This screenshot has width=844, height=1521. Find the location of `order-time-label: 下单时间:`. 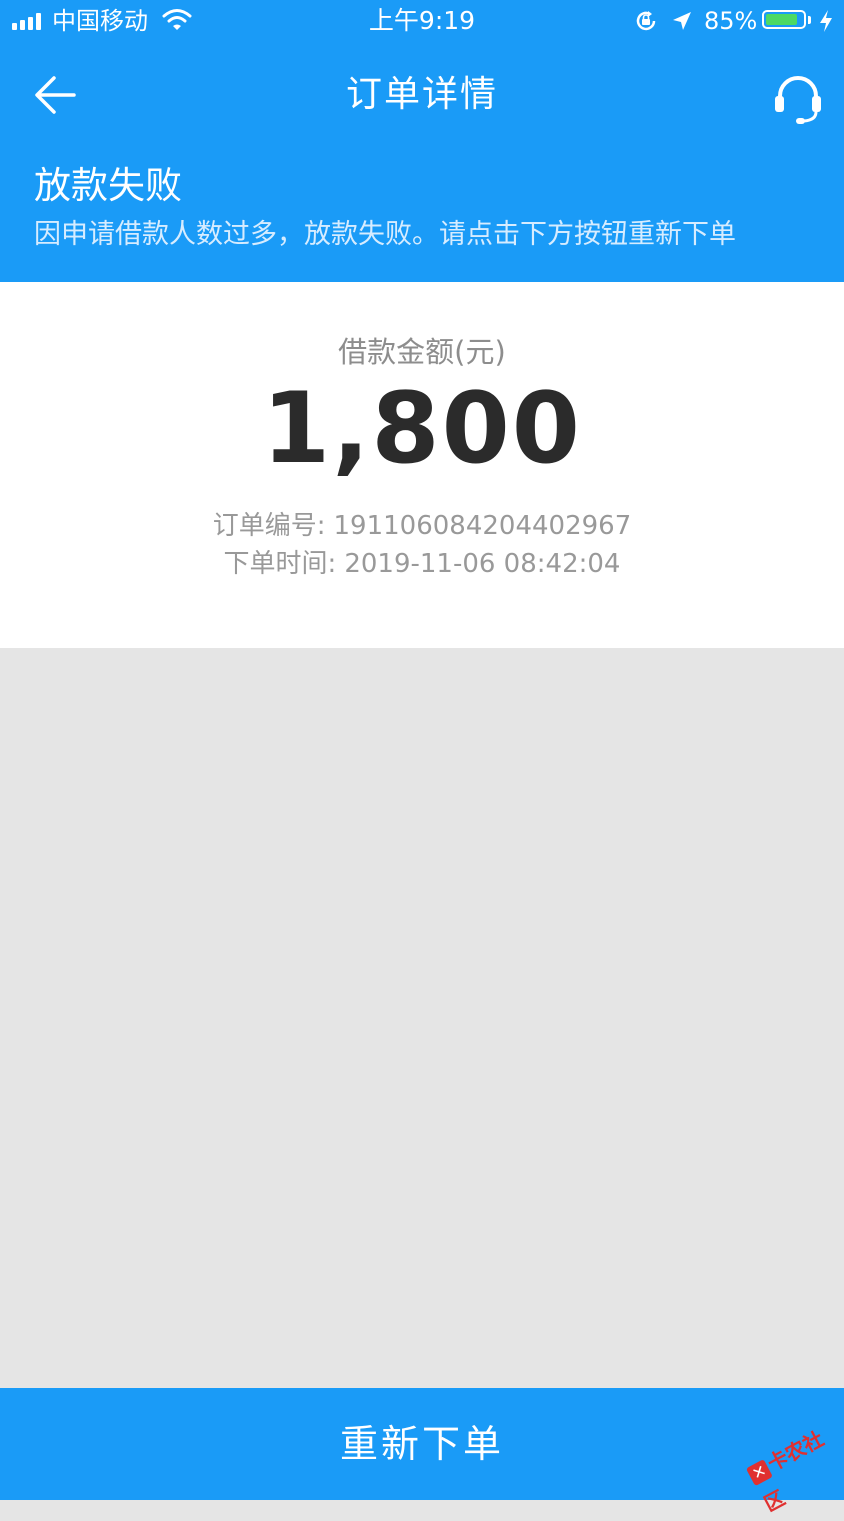

order-time-label: 下单时间: is located at coordinates (280, 564).